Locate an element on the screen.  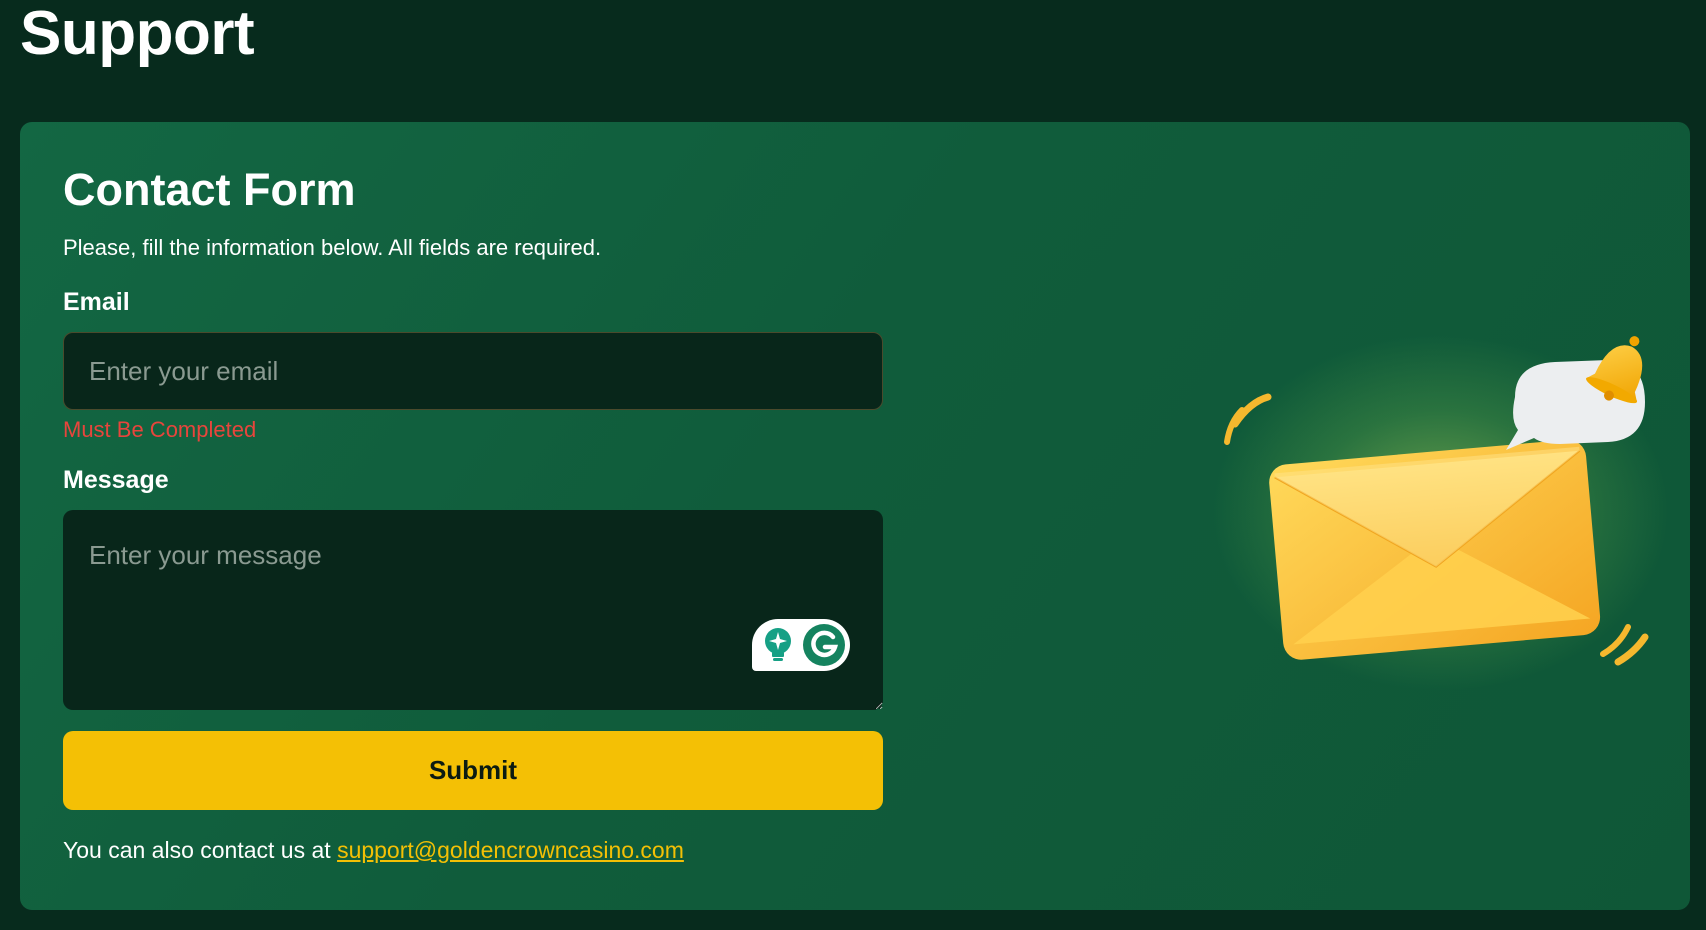
submit-button: Submit is located at coordinates (473, 770).